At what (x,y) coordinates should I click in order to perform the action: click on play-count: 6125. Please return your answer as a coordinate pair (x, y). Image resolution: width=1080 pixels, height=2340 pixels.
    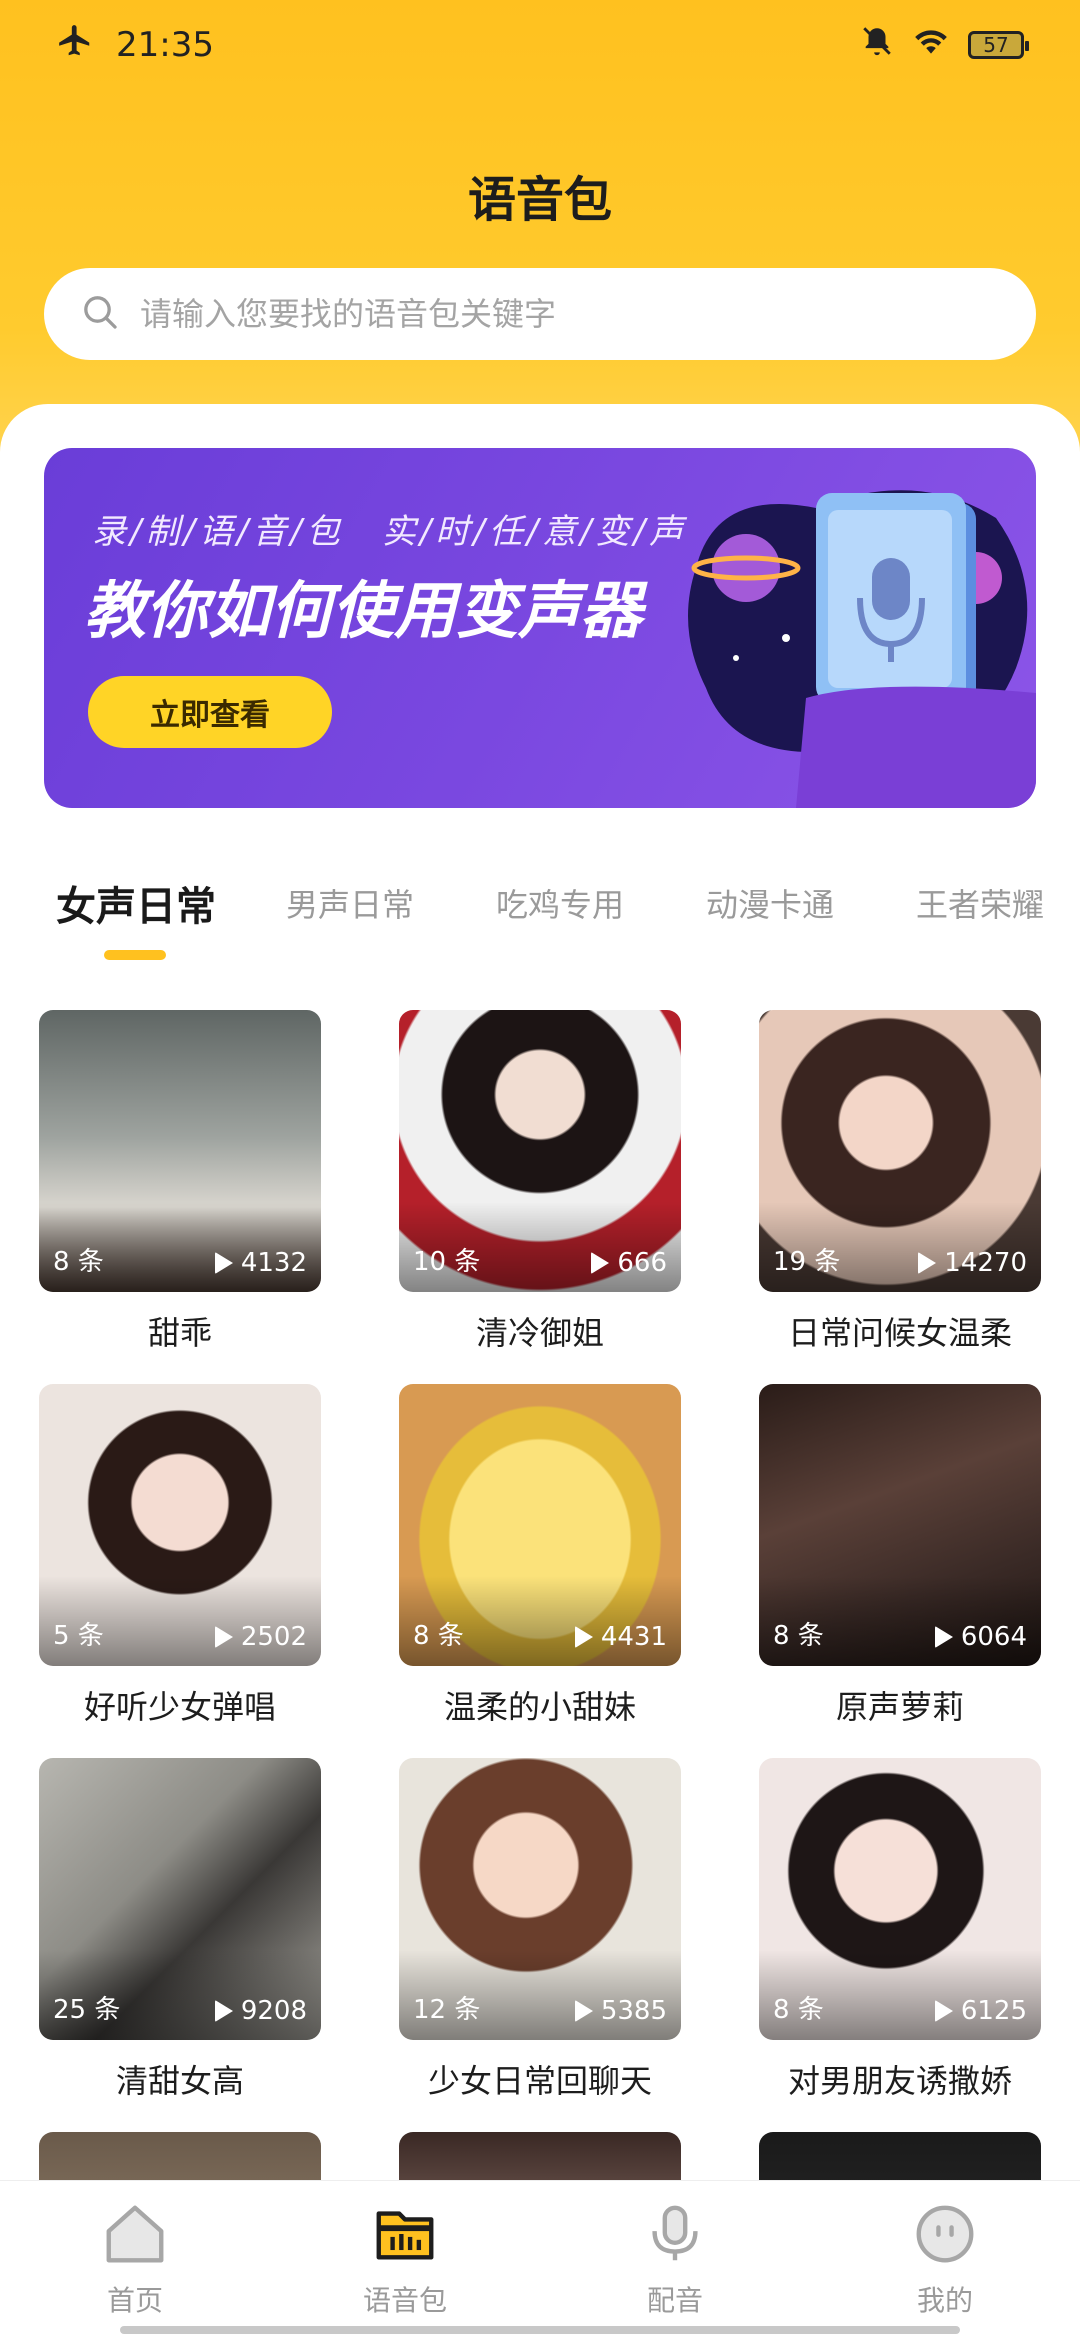
    Looking at the image, I should click on (980, 2011).